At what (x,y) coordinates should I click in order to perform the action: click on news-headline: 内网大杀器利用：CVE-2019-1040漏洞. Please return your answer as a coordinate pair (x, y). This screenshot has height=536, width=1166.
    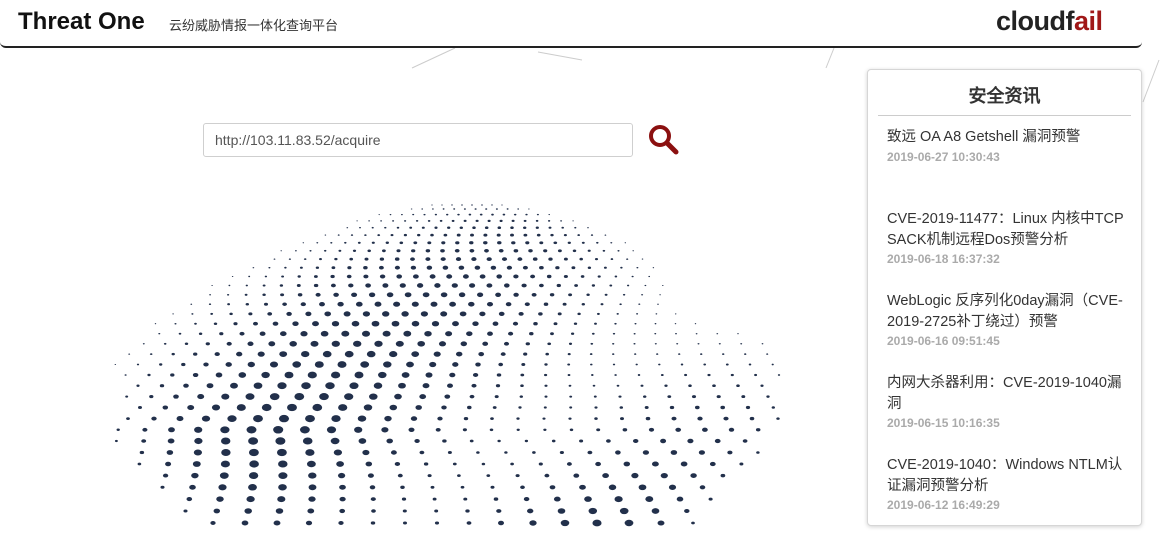
    Looking at the image, I should click on (1009, 393).